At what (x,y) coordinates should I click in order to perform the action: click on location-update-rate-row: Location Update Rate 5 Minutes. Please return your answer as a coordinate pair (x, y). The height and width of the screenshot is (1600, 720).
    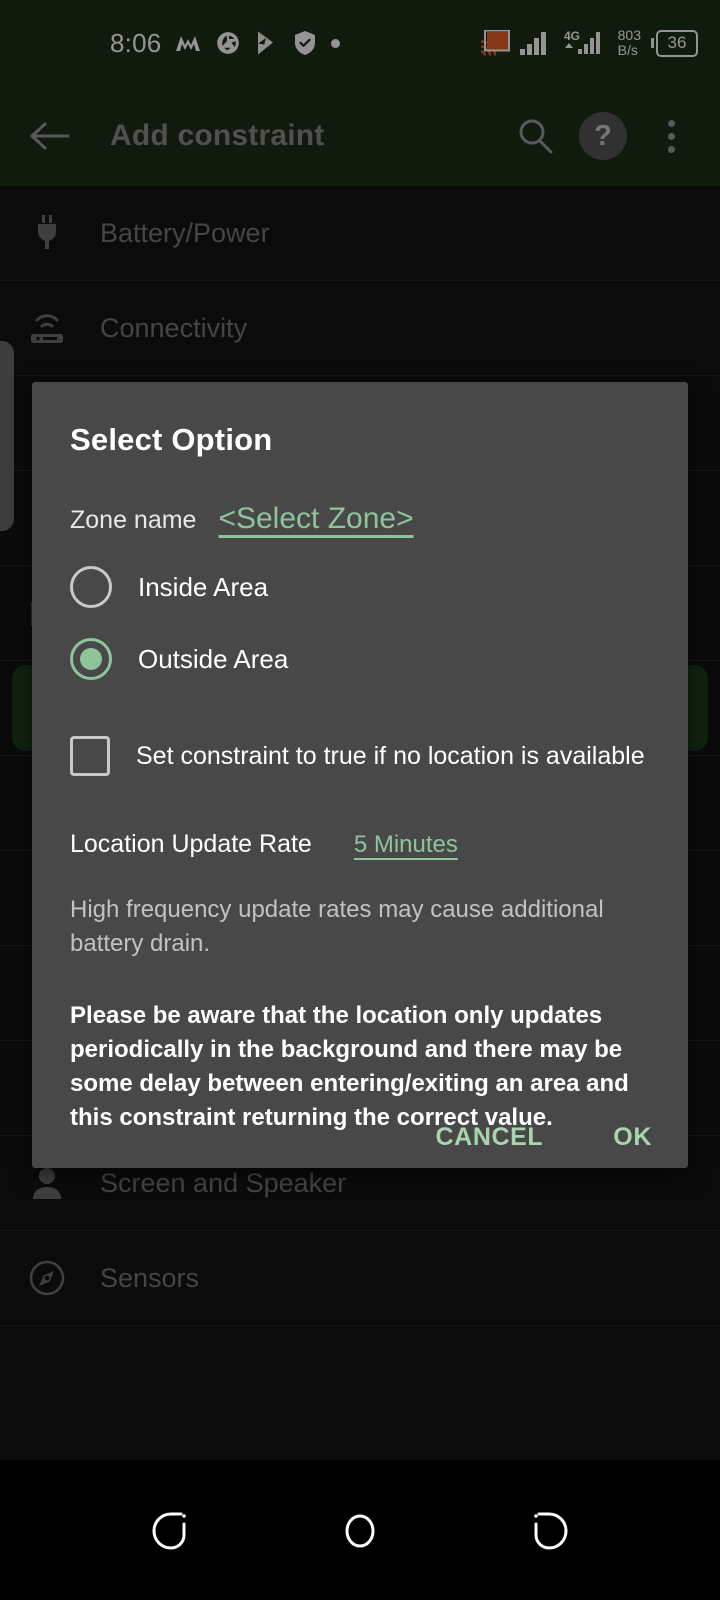
    Looking at the image, I should click on (360, 844).